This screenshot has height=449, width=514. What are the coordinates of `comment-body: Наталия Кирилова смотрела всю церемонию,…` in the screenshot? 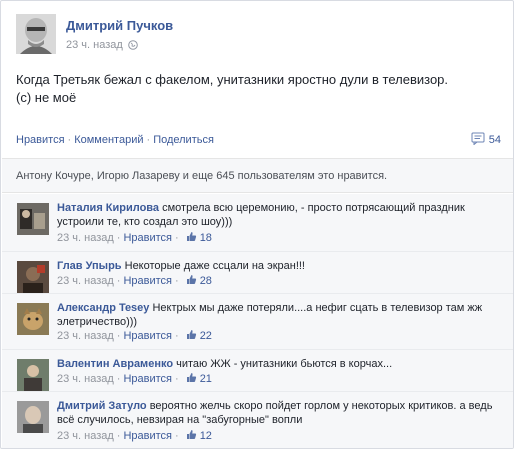 It's located at (279, 215).